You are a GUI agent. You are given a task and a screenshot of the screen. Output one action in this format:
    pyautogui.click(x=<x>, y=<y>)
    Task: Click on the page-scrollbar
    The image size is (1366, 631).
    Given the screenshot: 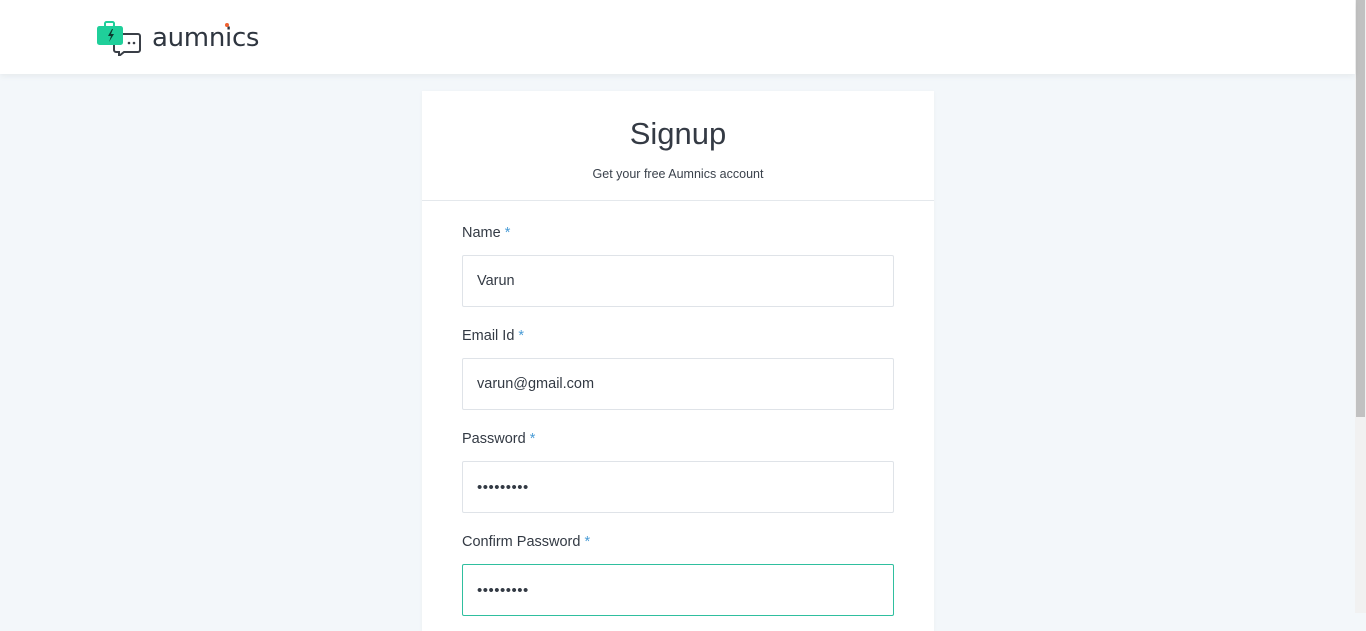 What is the action you would take?
    pyautogui.click(x=1360, y=306)
    